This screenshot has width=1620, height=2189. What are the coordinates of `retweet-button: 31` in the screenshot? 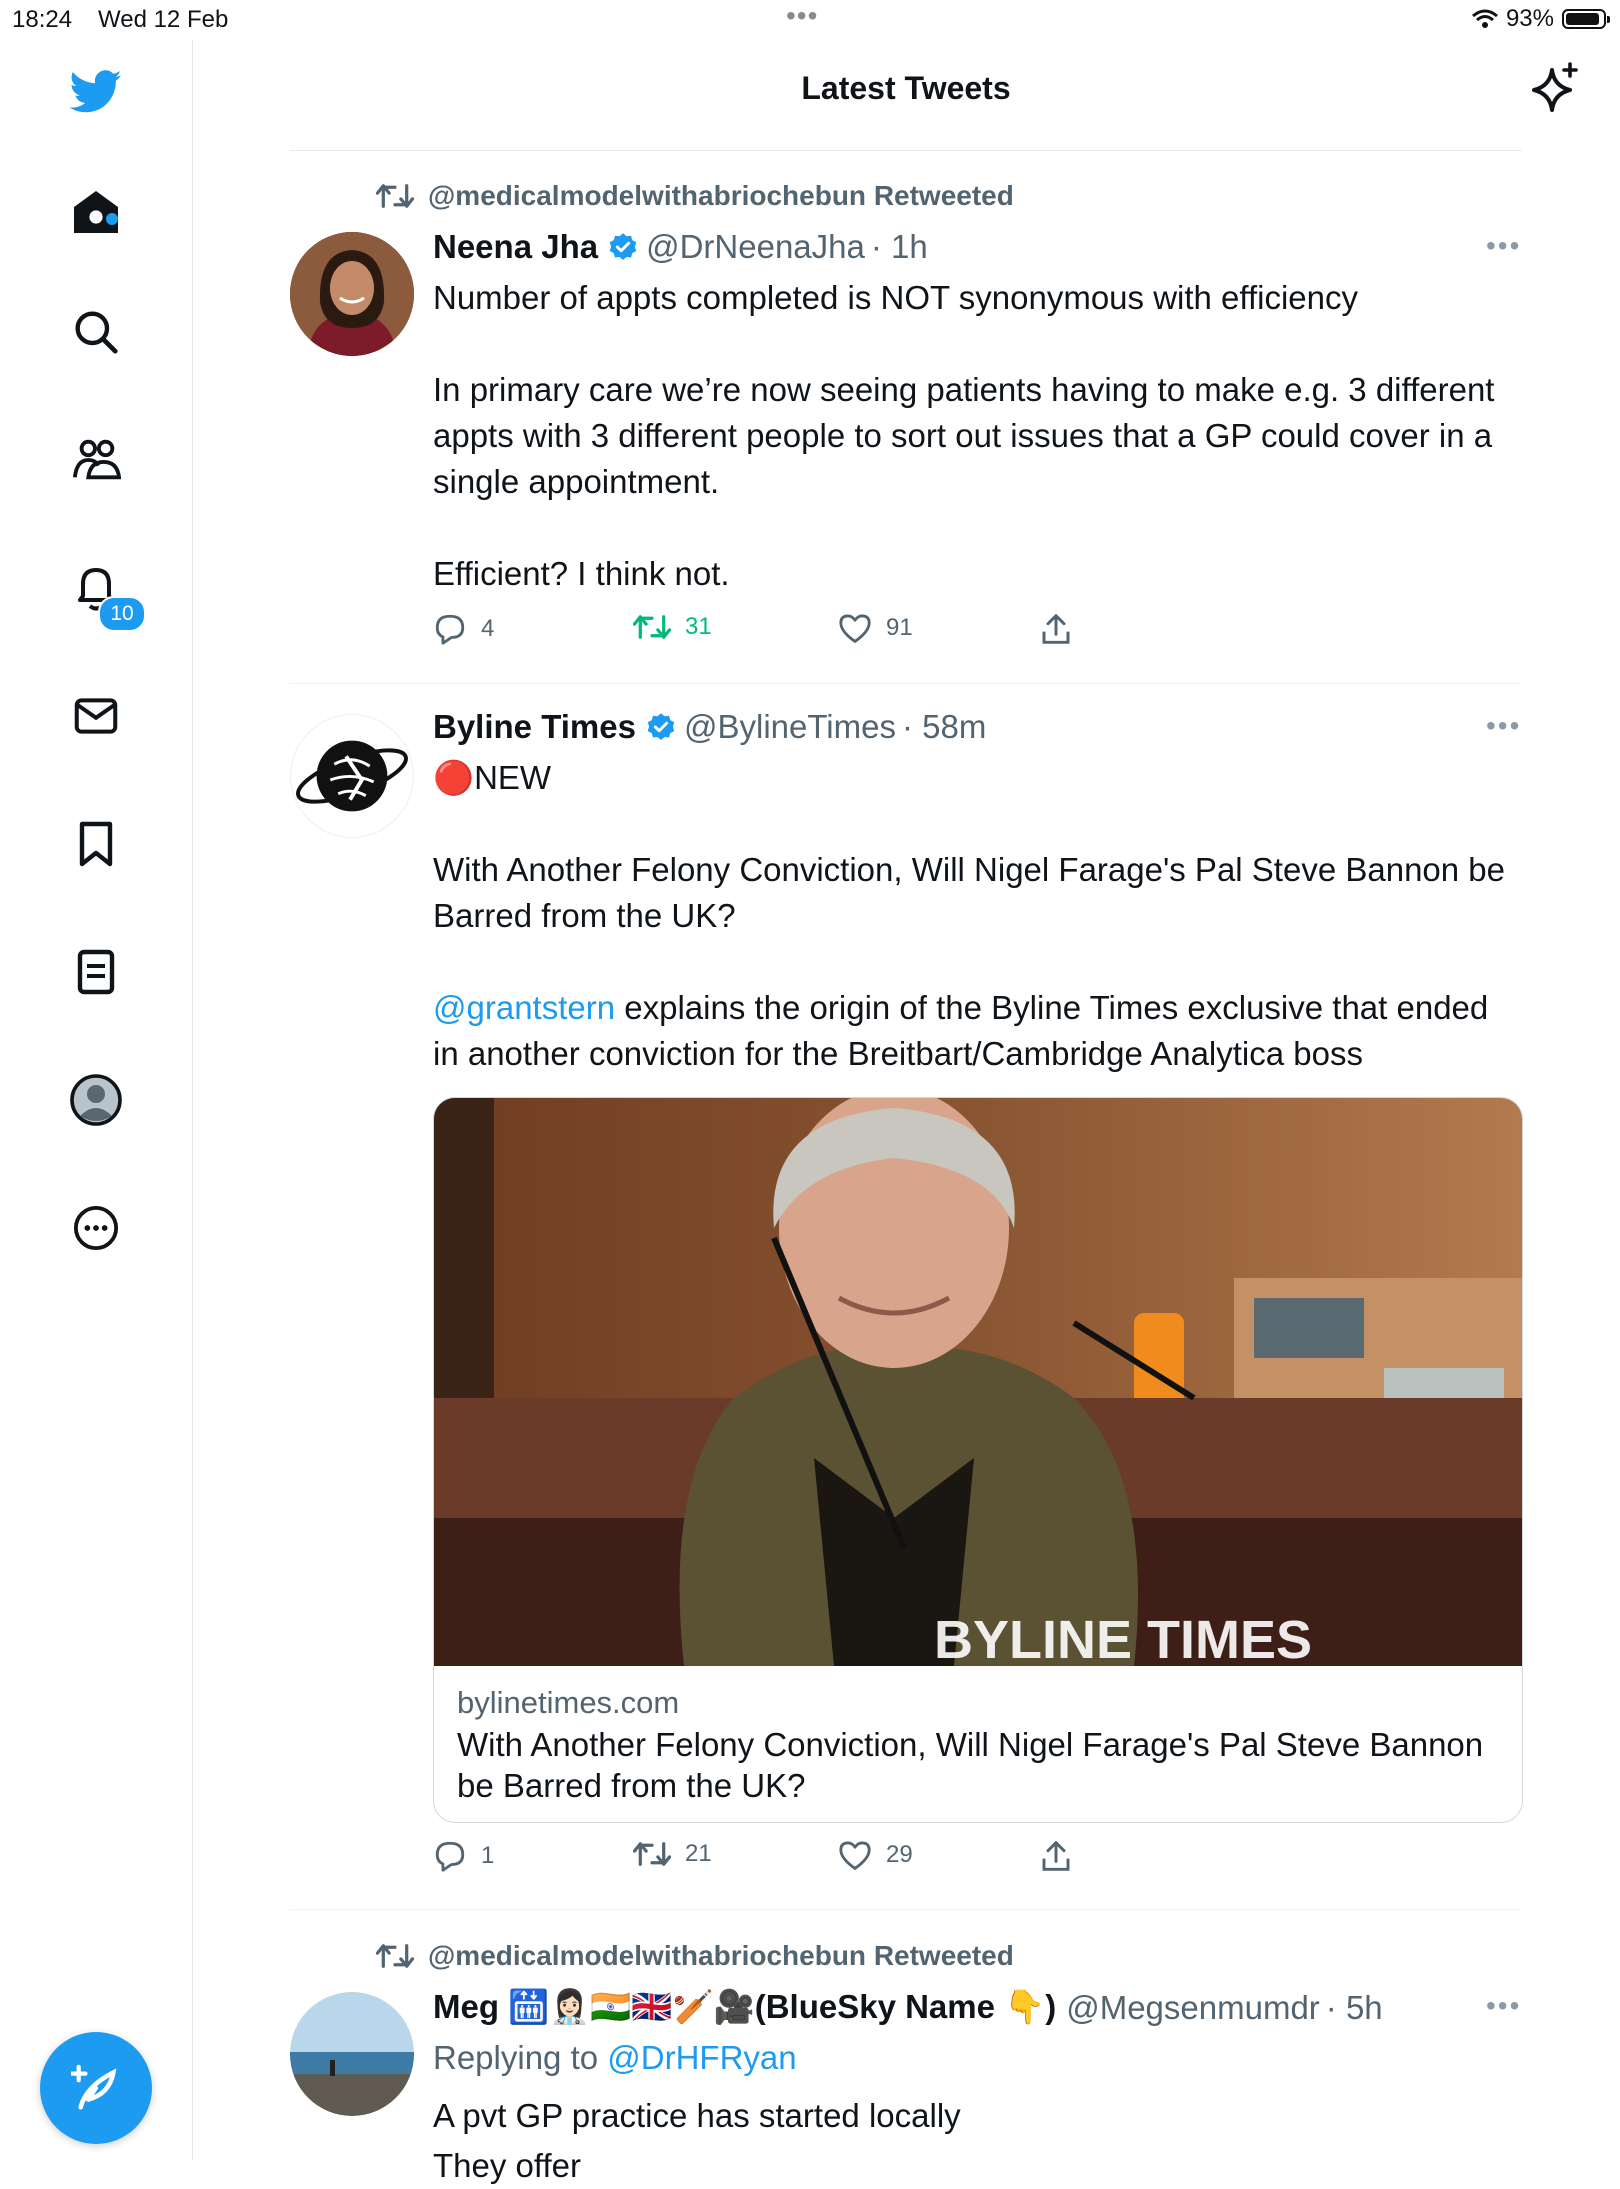 It's located at (672, 627).